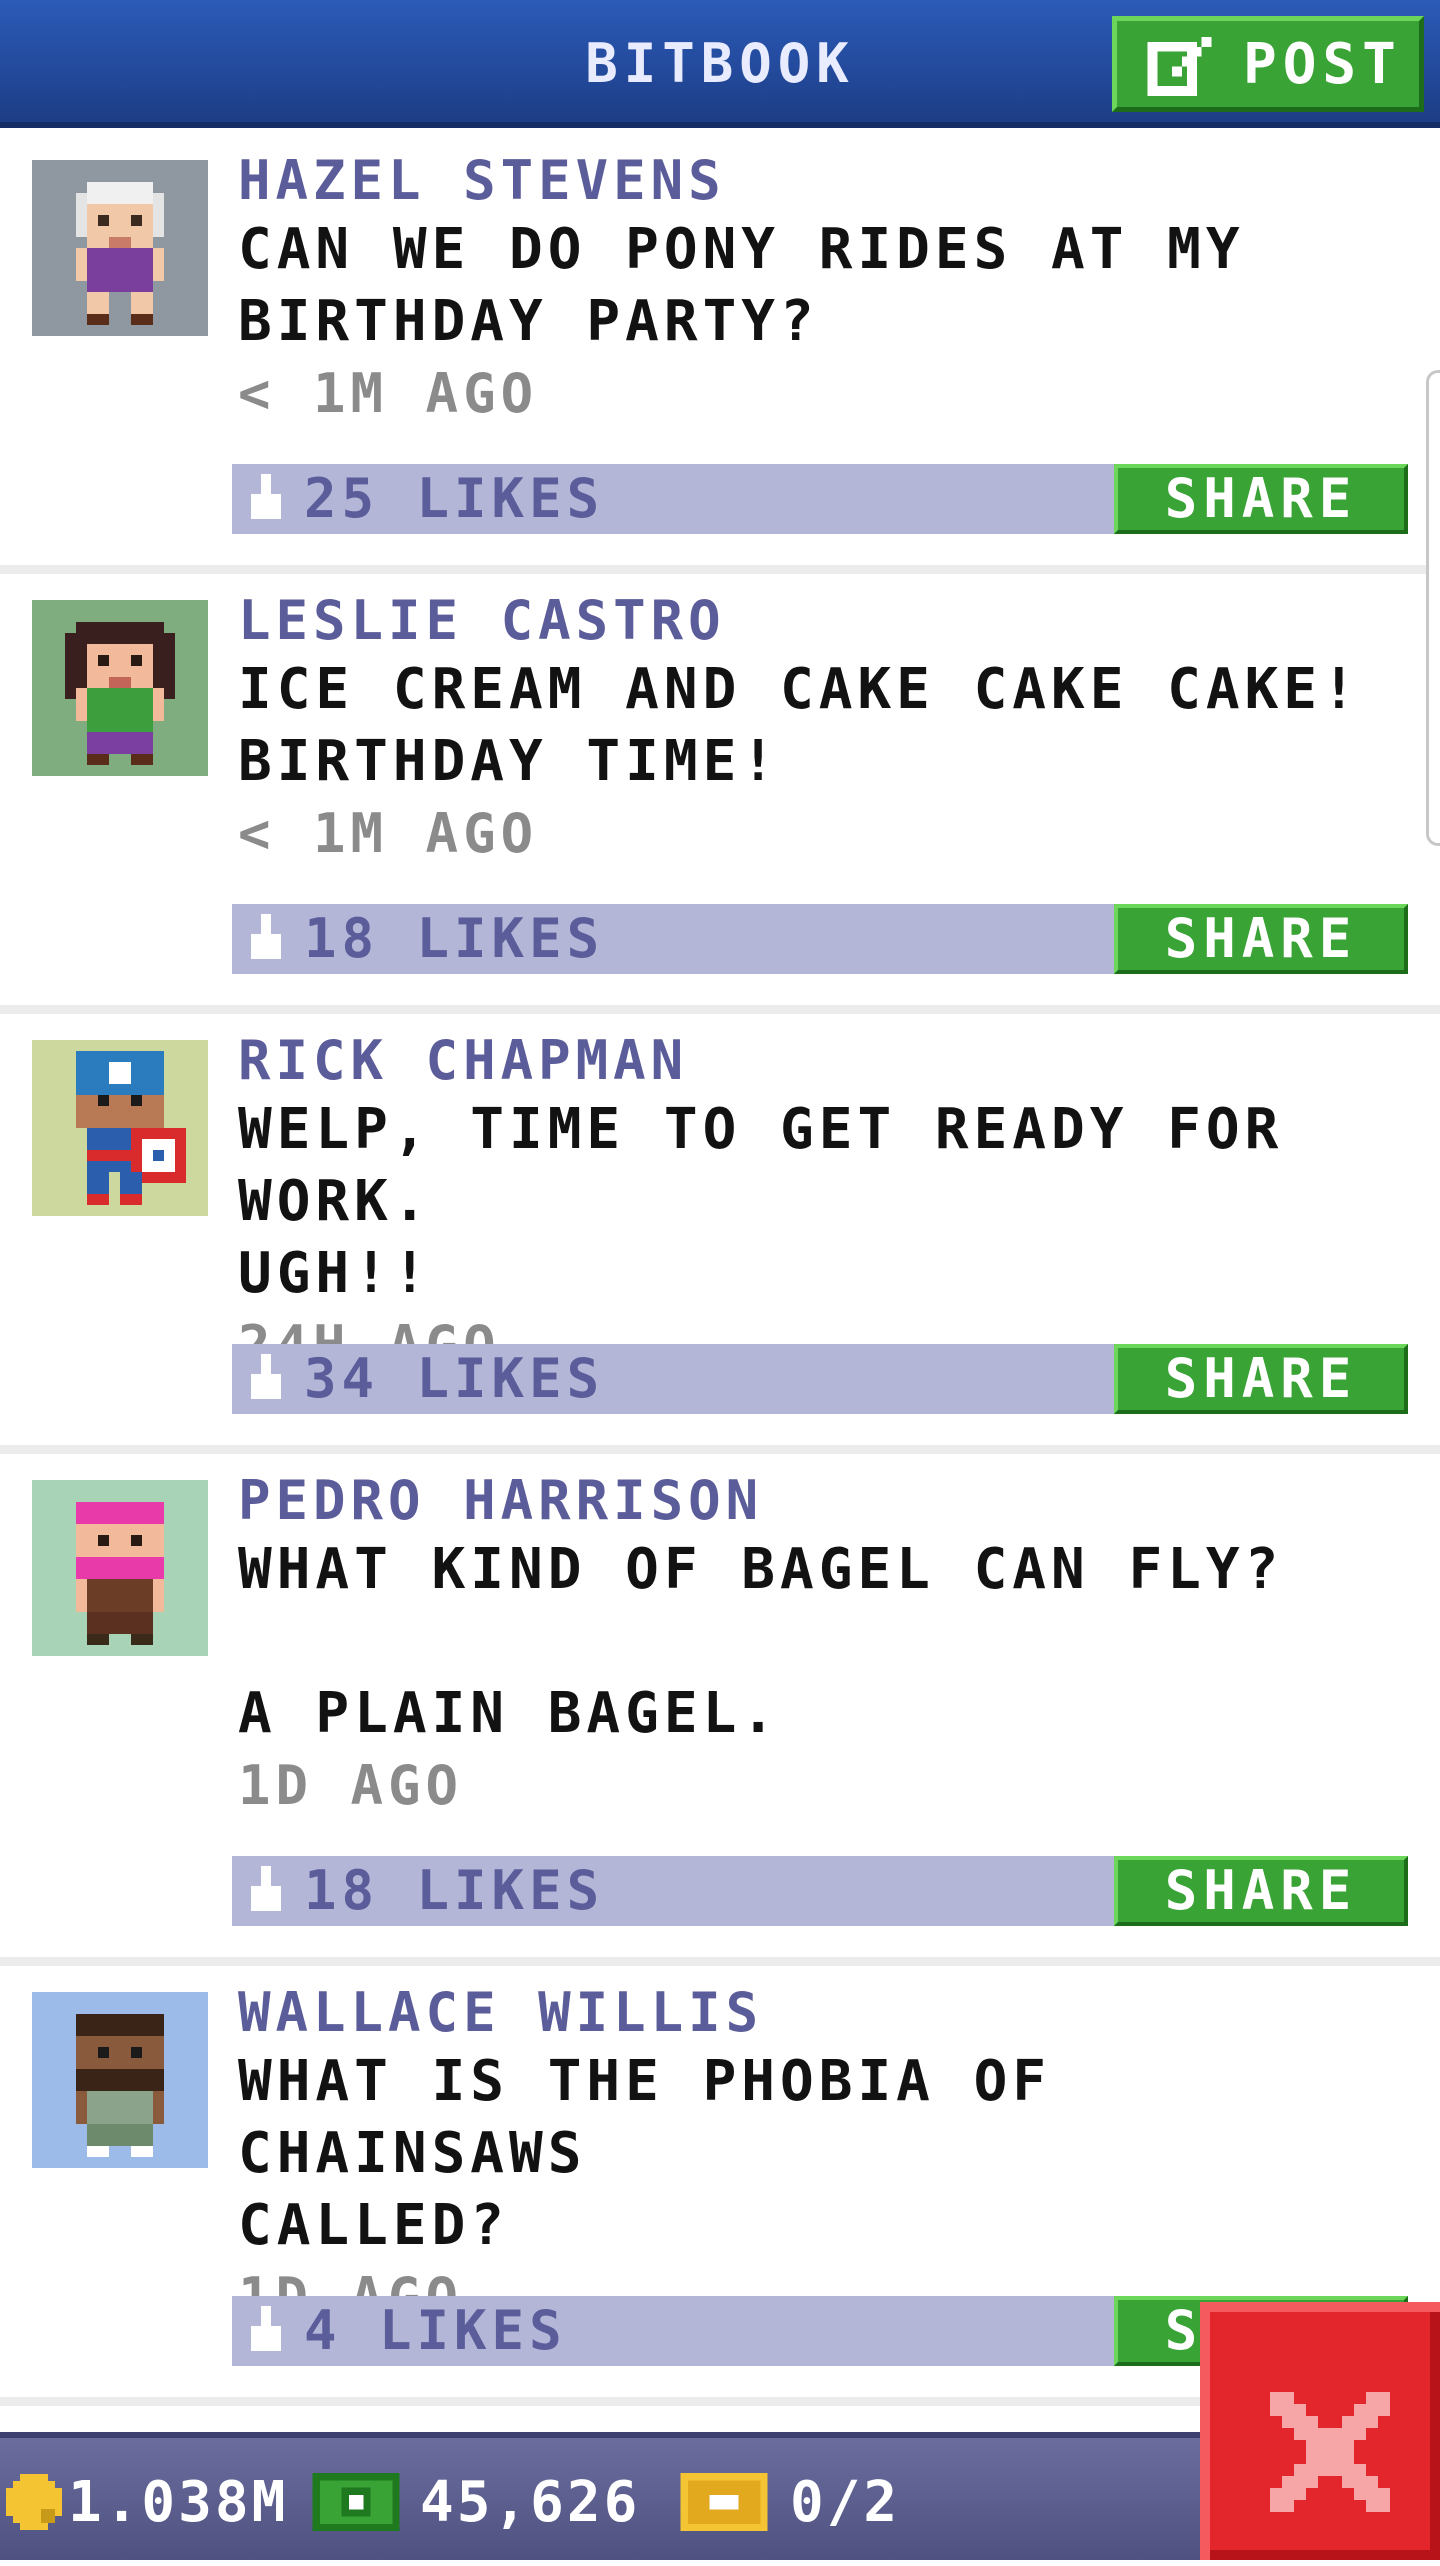  Describe the element at coordinates (454, 1378) in the screenshot. I see `likes-count: 34 LIKES` at that location.